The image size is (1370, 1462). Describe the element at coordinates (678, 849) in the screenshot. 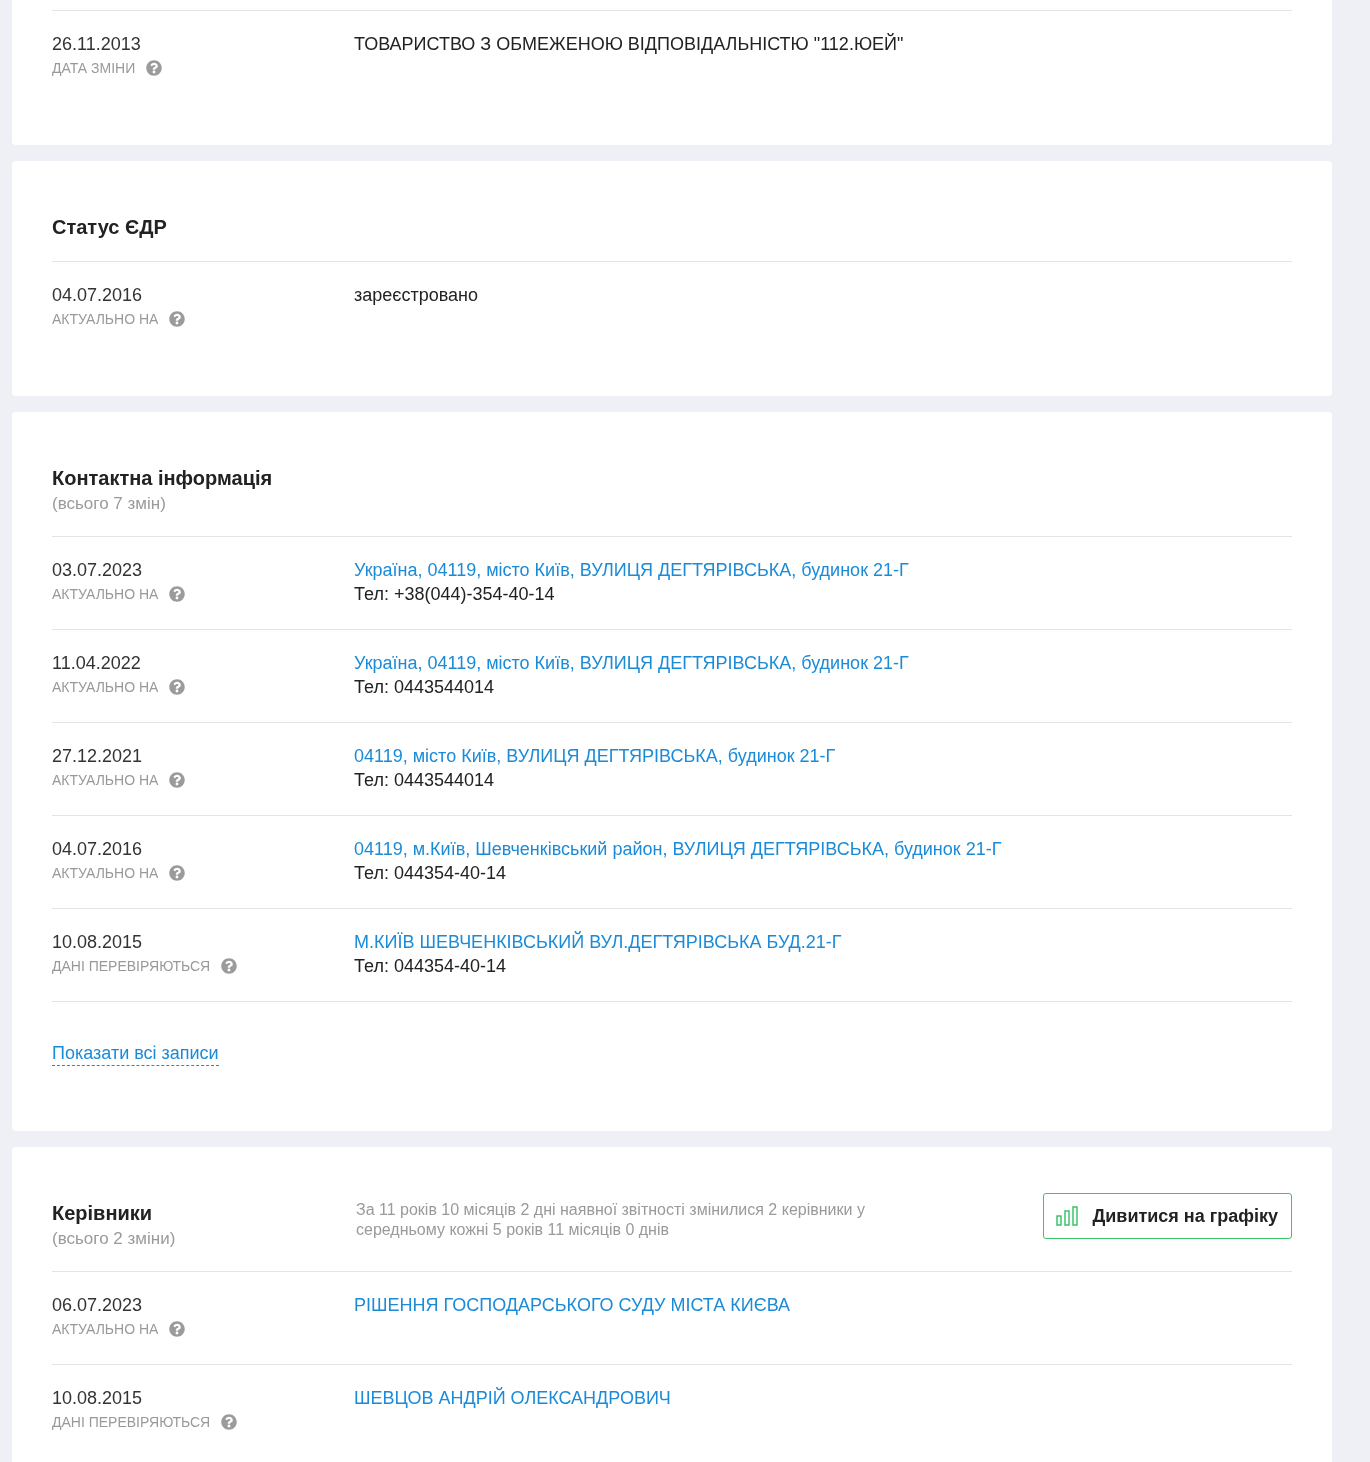

I see `record-link: 04119, м.Київ, Шевченківський район, ВУЛИЦЯ ДЕГТЯРІВСЬКА, будинок 21-Г` at that location.